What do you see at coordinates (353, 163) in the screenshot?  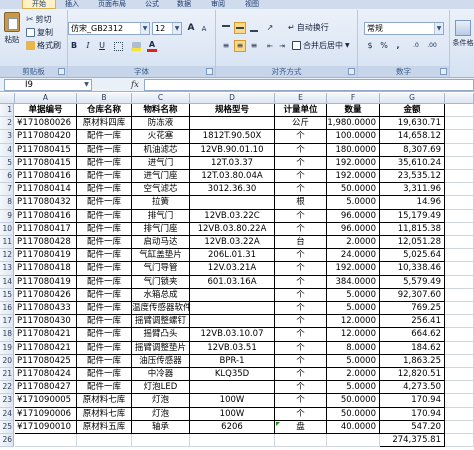 I see `table-cell: 192.0000` at bounding box center [353, 163].